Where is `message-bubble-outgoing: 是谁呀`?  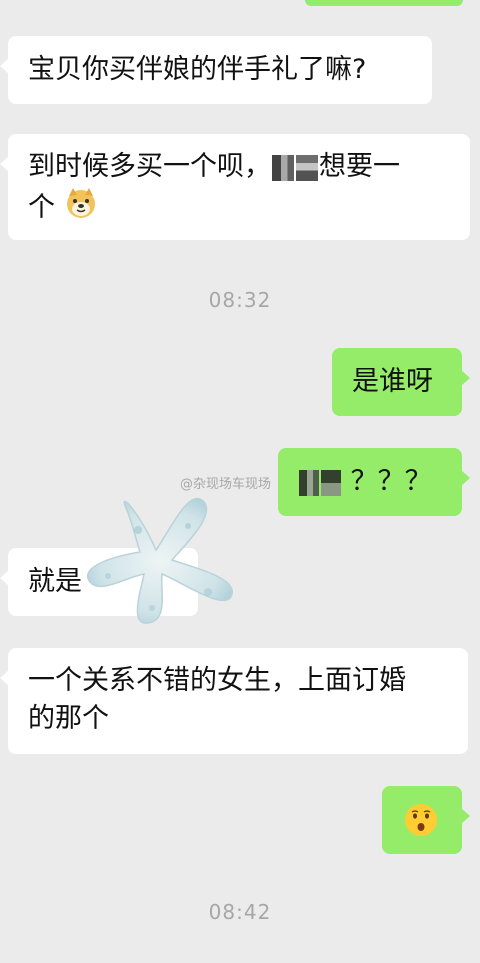 message-bubble-outgoing: 是谁呀 is located at coordinates (401, 382).